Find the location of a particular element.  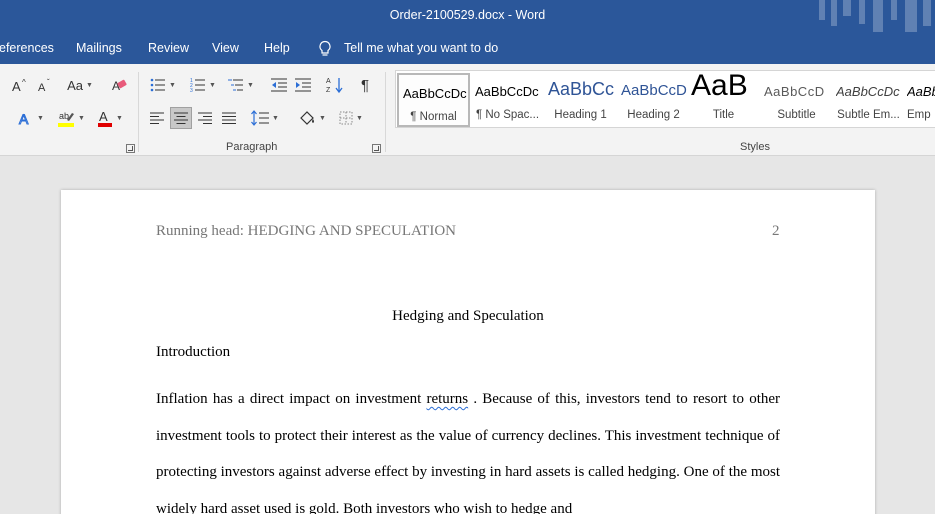

multilevel-list-icon is located at coordinates (236, 85).